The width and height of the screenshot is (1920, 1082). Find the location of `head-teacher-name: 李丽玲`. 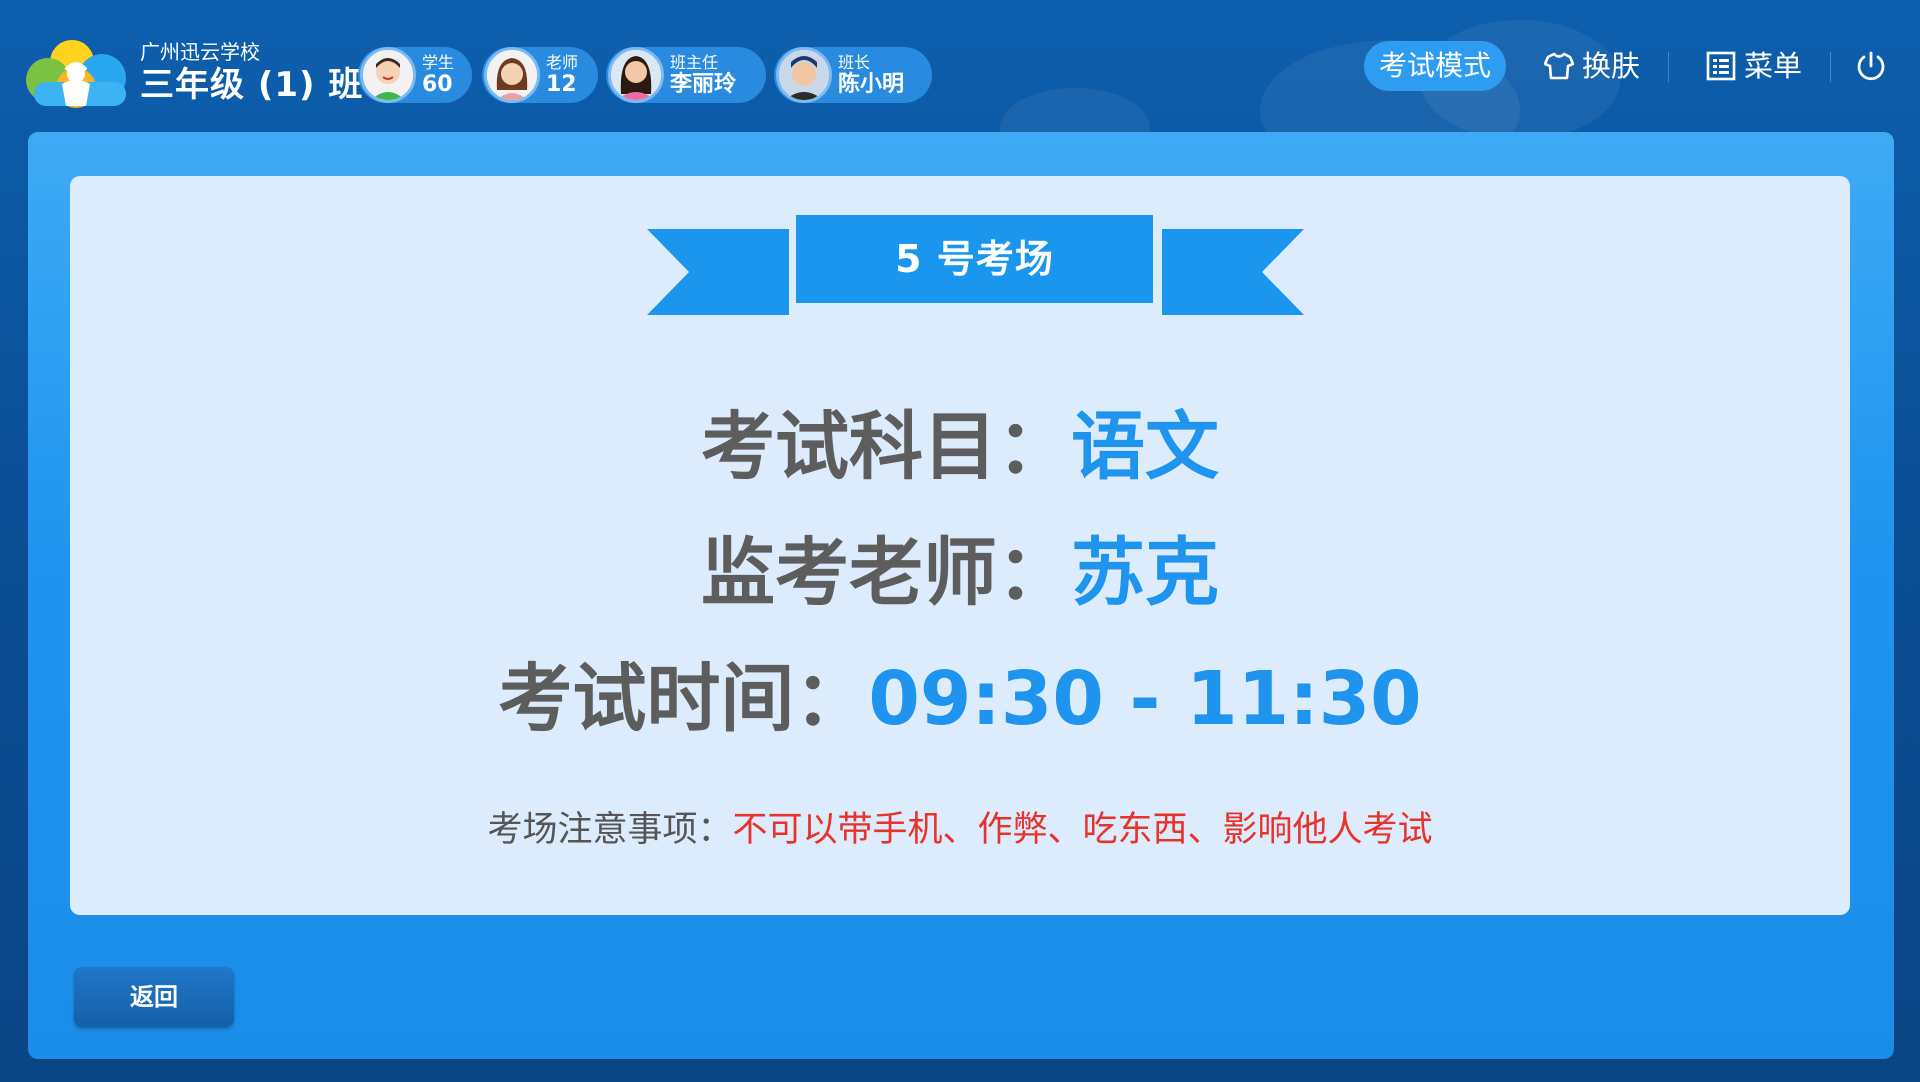

head-teacher-name: 李丽玲 is located at coordinates (703, 84).